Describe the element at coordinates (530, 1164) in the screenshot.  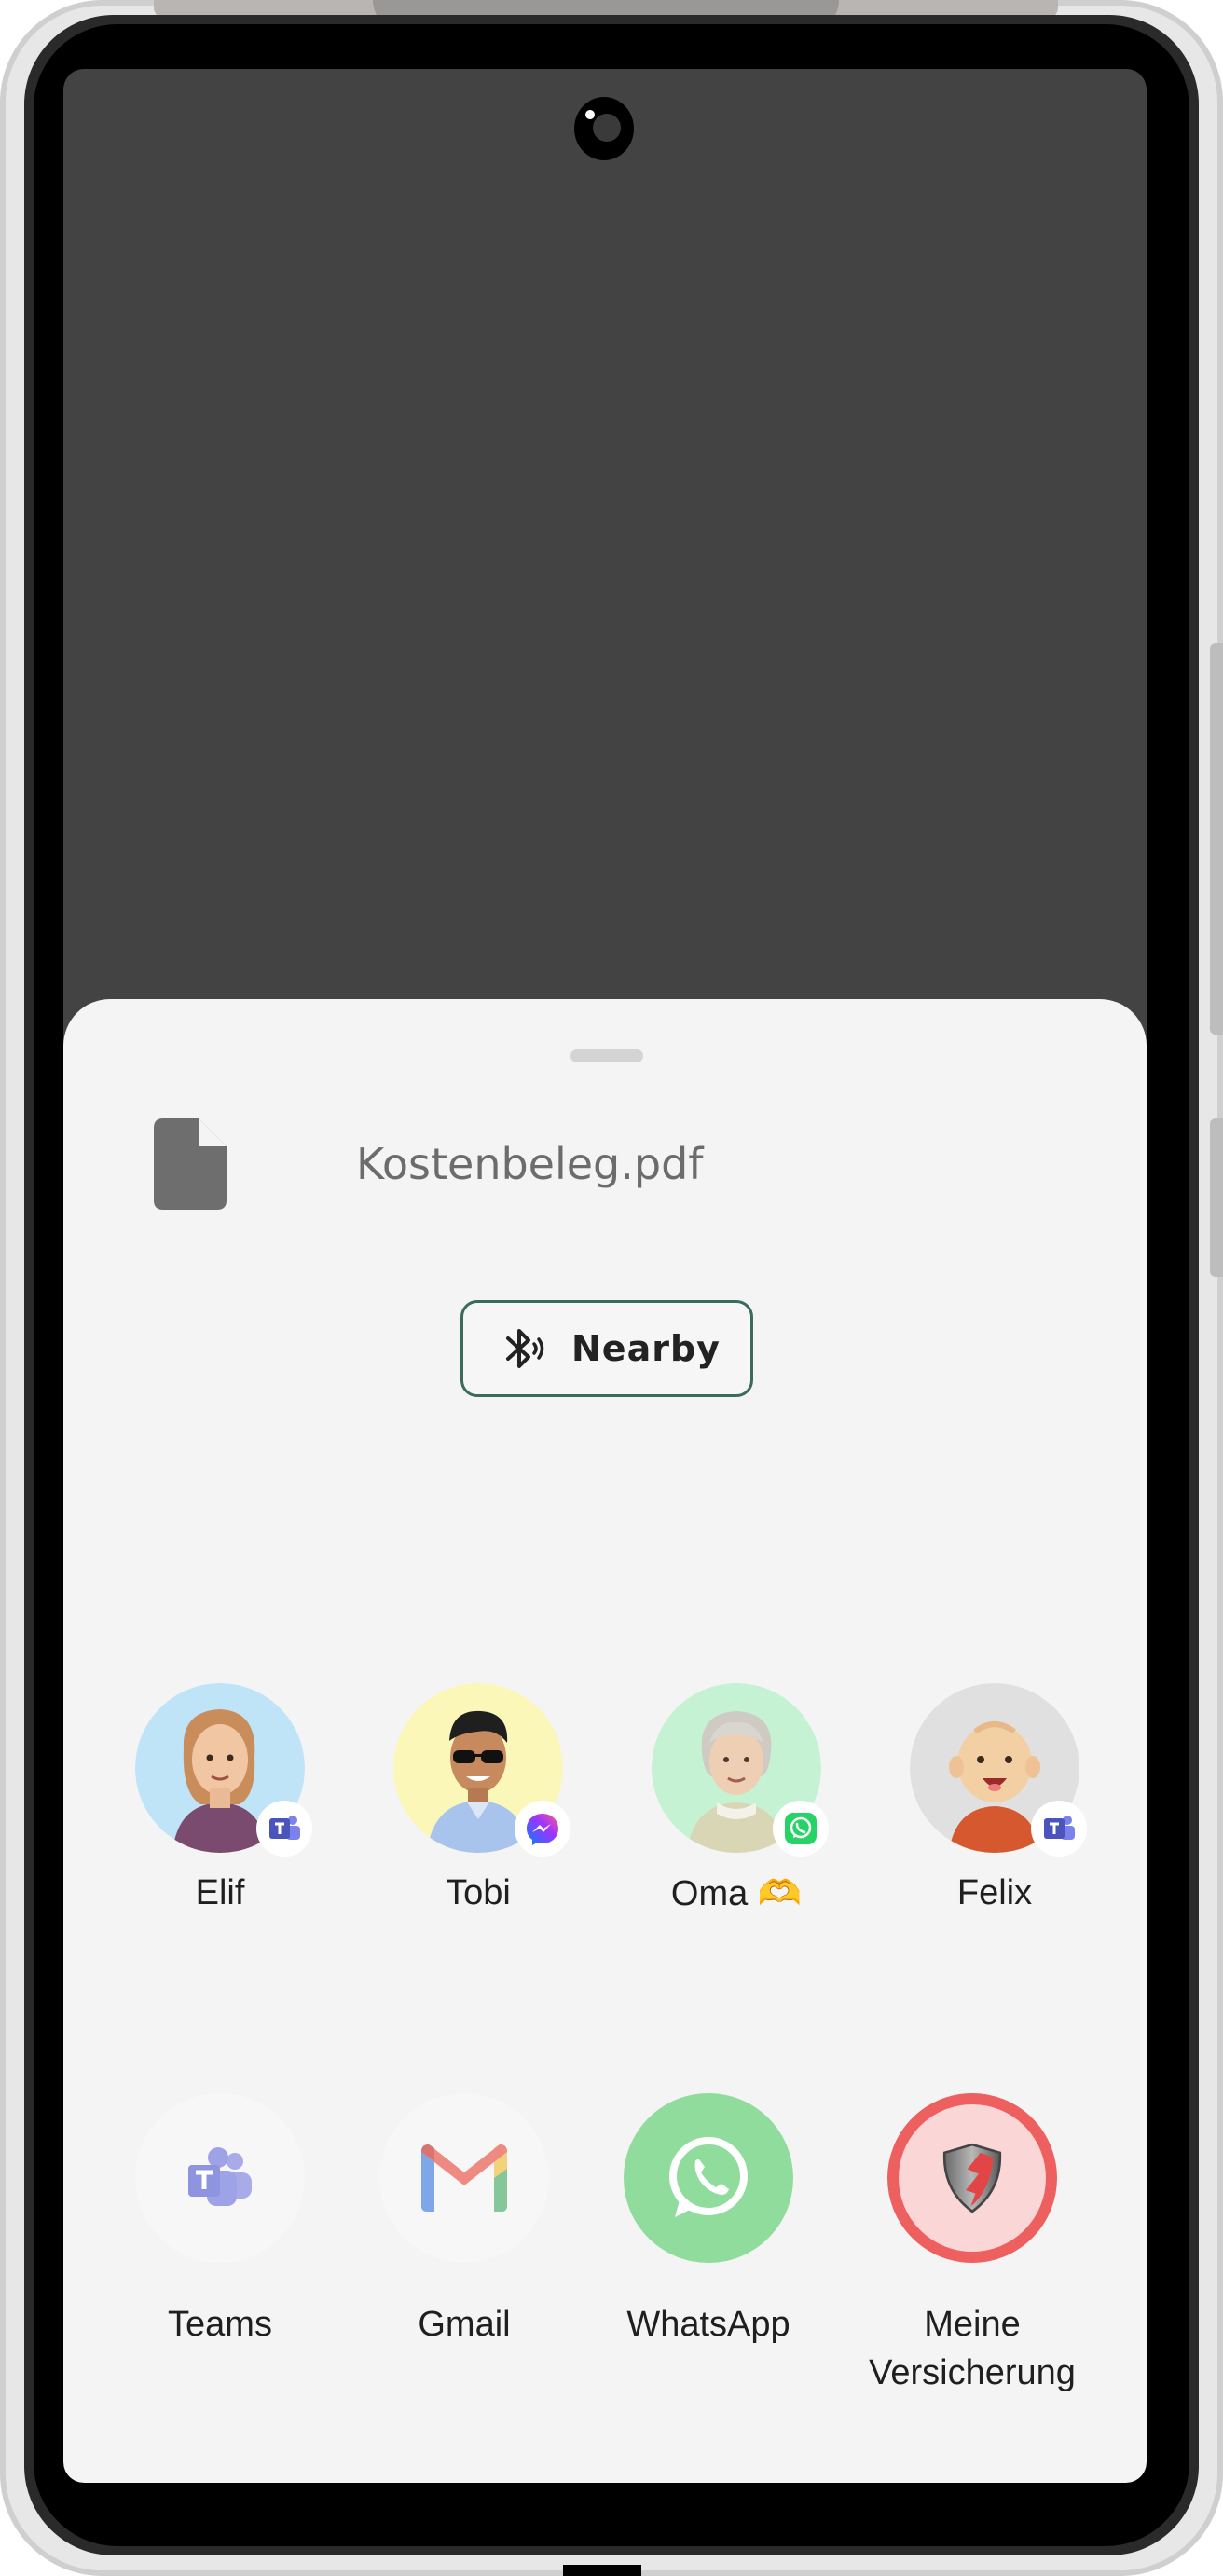
I see `file-name: Kostenbeleg.pdf` at that location.